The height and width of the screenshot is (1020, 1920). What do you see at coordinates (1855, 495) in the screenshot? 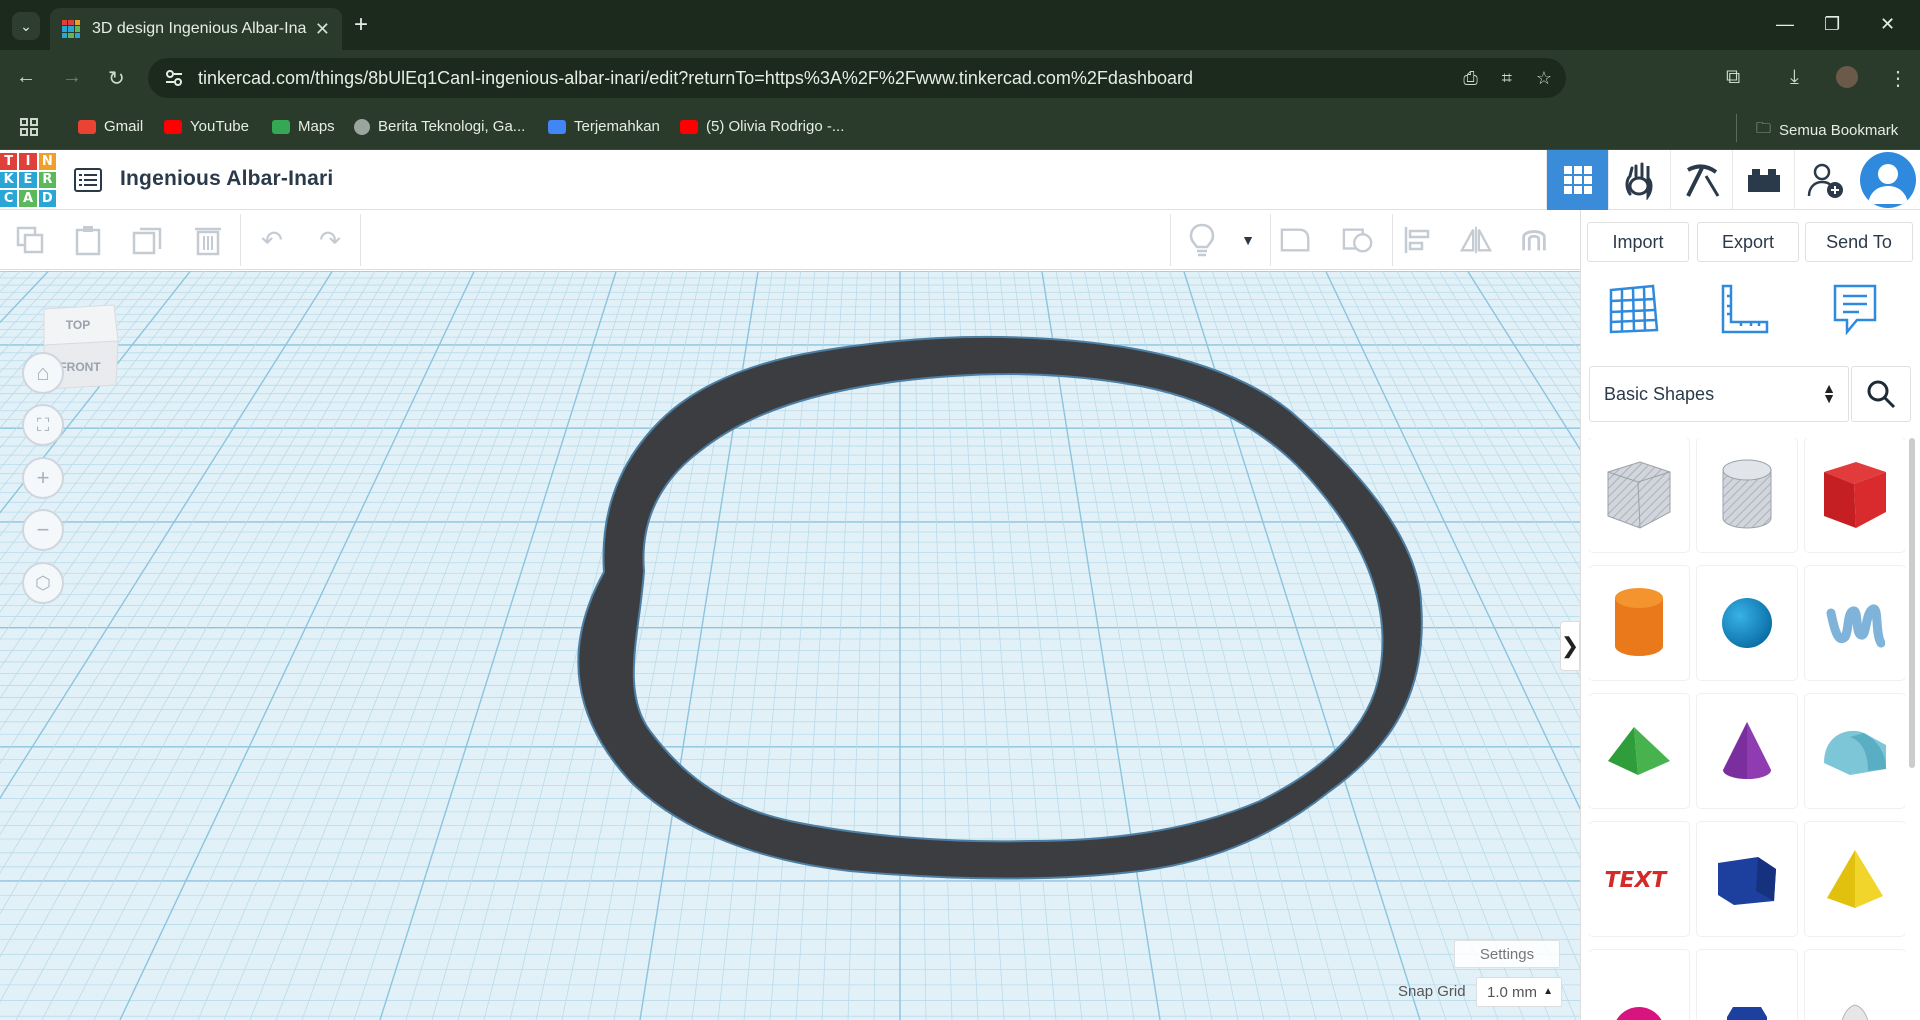
I see `shape-box` at bounding box center [1855, 495].